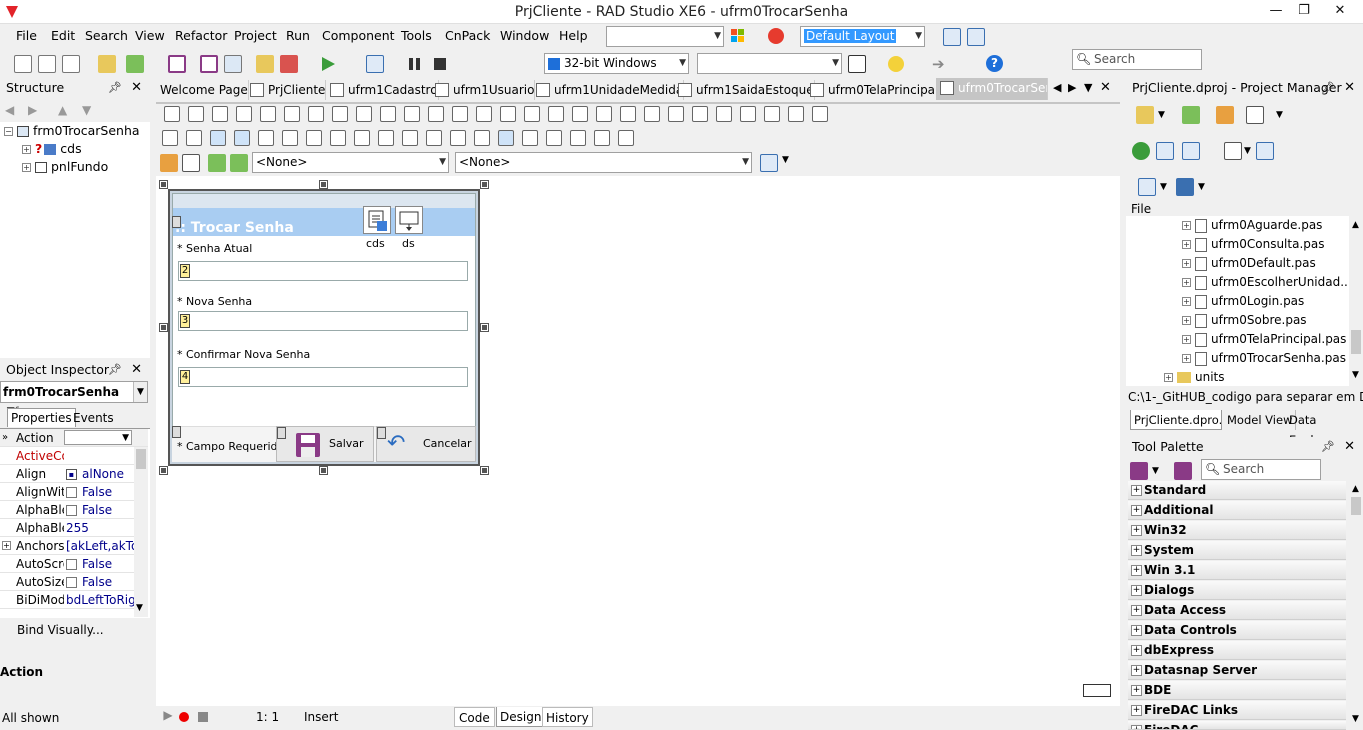 This screenshot has height=730, width=1363. I want to click on tab-design: Design, so click(521, 717).